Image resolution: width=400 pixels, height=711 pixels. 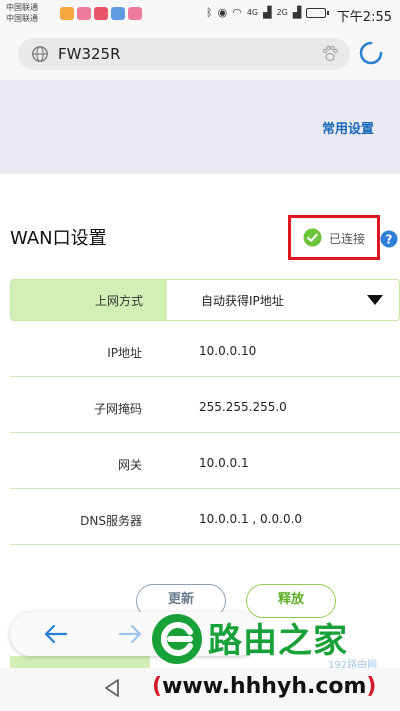 I want to click on ip-address-value: 10.0.0.10, so click(x=228, y=351).